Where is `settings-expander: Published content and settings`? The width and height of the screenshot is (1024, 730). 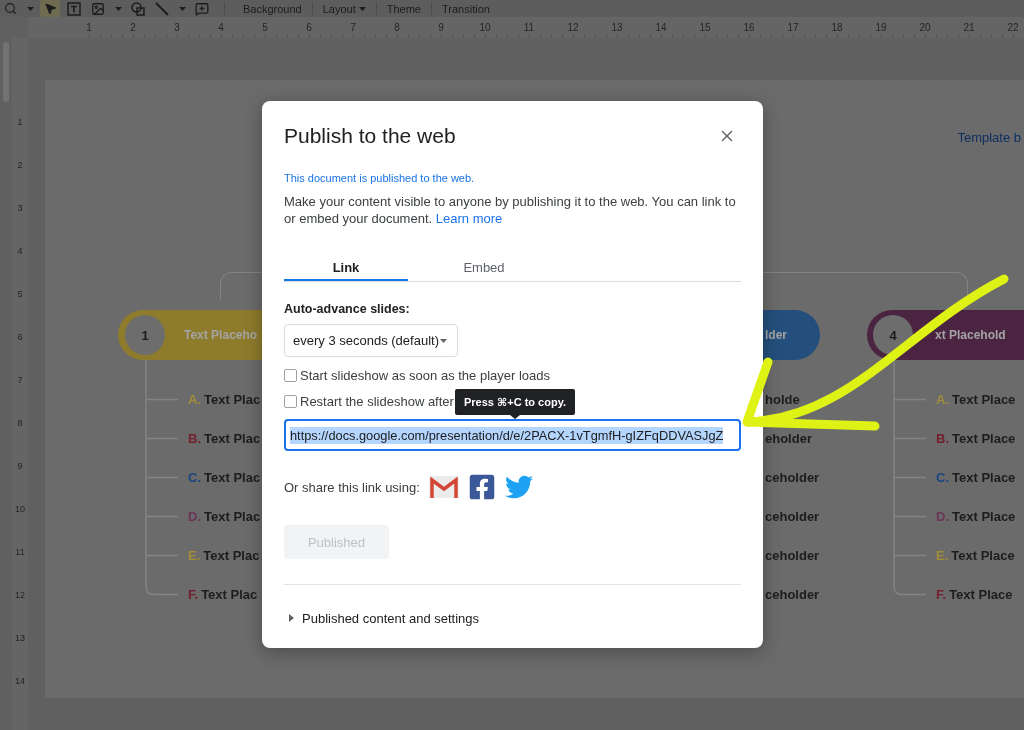 settings-expander: Published content and settings is located at coordinates (382, 618).